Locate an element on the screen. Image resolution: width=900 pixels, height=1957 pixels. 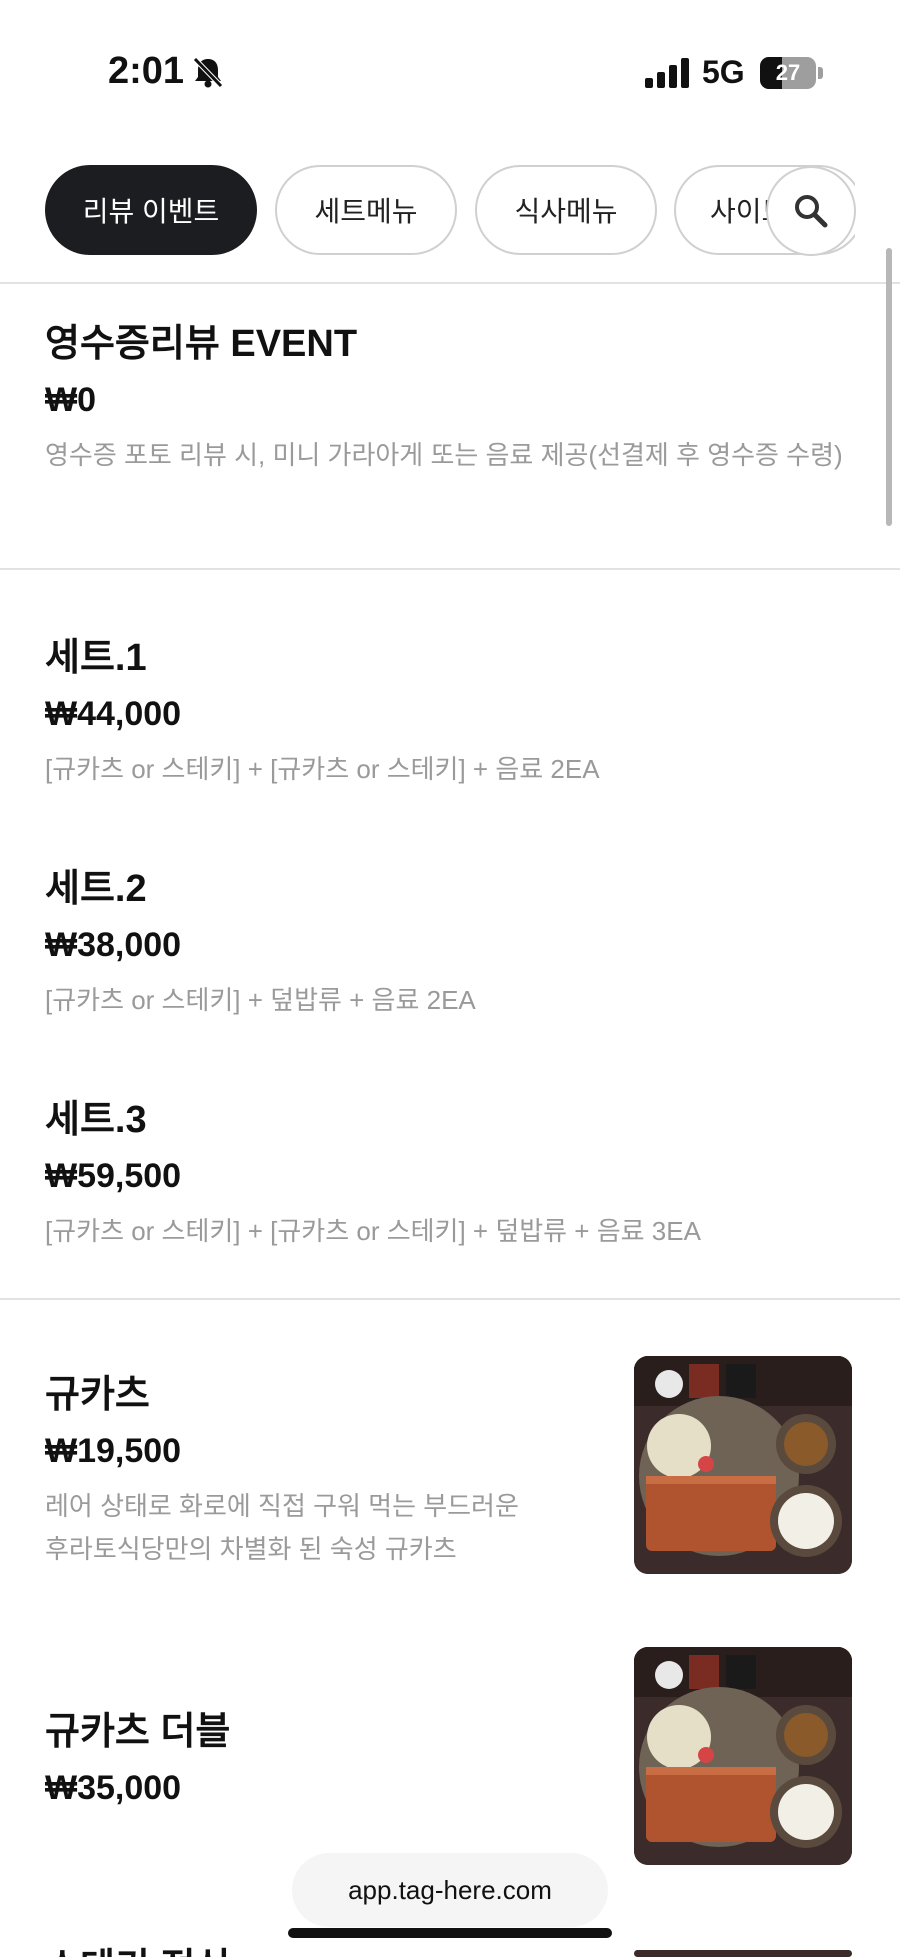
item-description: [규카츠 or 스테키] + 덮밥류 + 음료 2EA is located at coordinates (260, 1000).